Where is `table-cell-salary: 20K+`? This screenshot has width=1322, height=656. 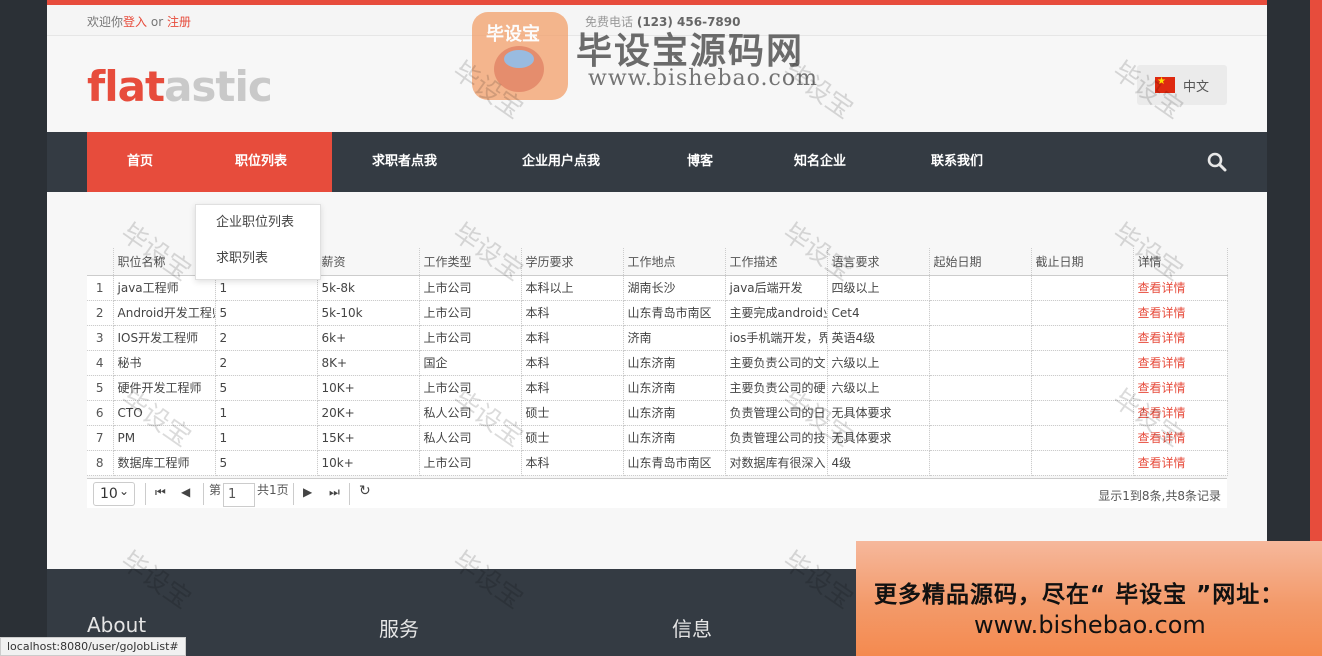 table-cell-salary: 20K+ is located at coordinates (368, 413).